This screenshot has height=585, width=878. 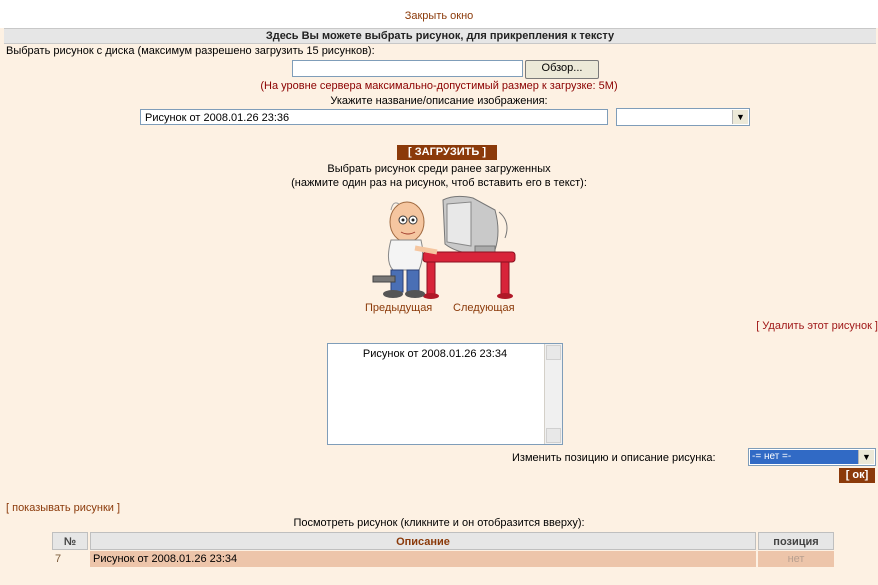 I want to click on list-item: Рисунок от 2008.01.26 23:34, so click(x=435, y=354).